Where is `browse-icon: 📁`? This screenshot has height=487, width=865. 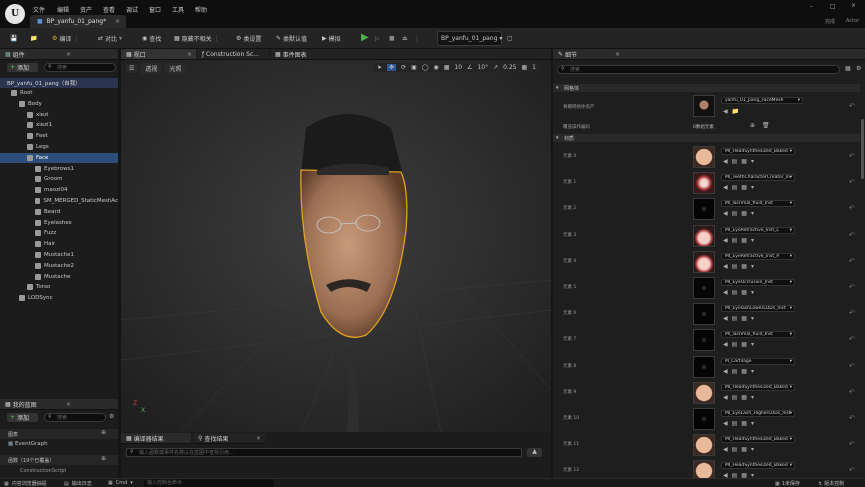 browse-icon: 📁 is located at coordinates (33, 38).